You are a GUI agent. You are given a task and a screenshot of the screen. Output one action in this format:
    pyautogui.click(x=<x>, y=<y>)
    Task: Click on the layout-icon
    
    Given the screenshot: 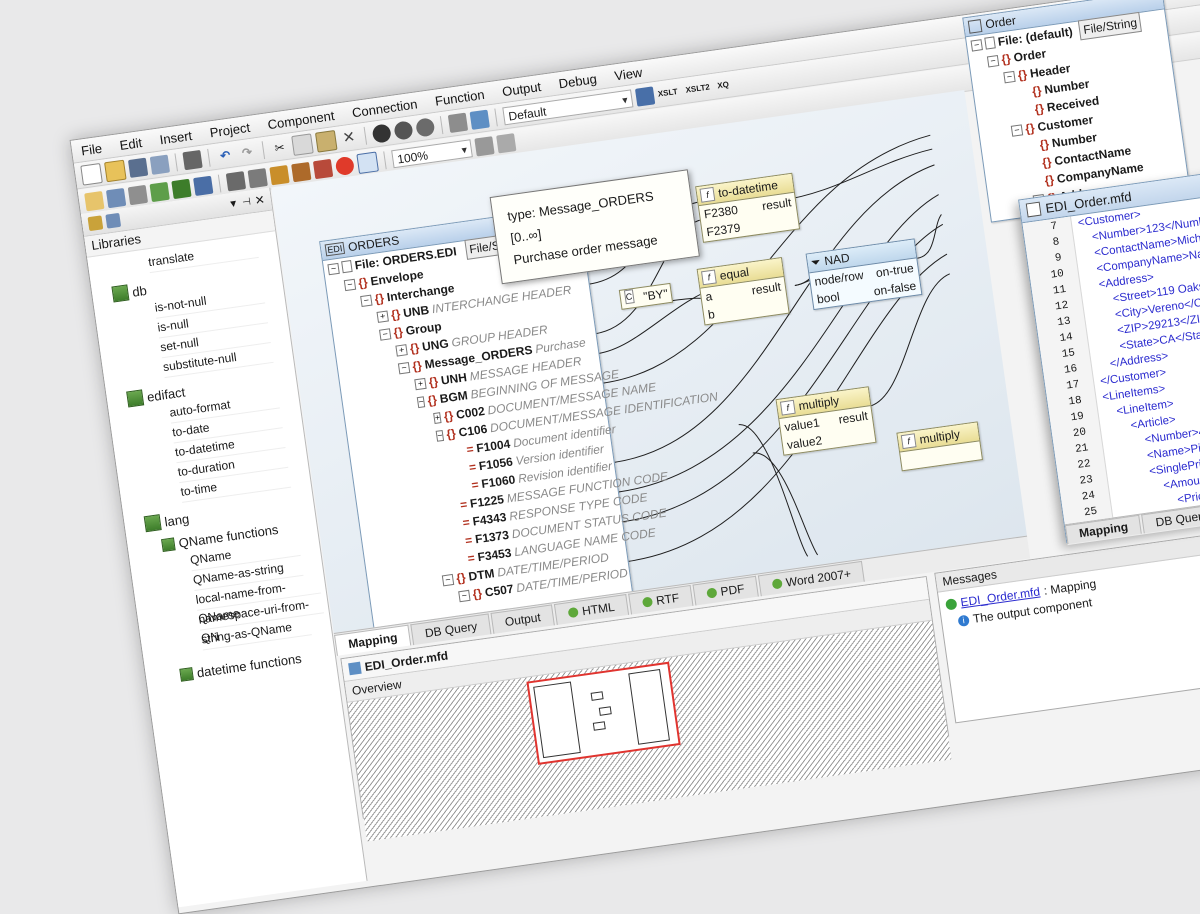 What is the action you would take?
    pyautogui.click(x=506, y=142)
    